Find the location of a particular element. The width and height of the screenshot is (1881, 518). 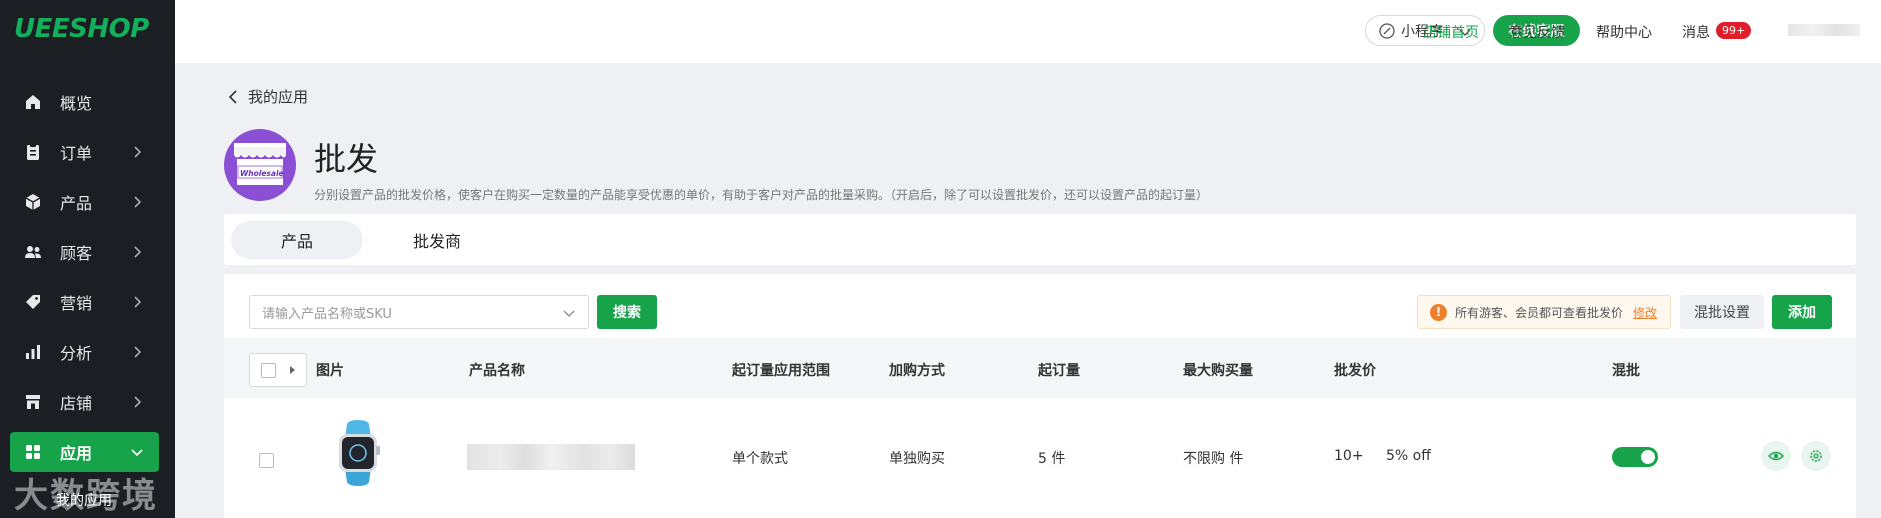

search-input: 请输入产品名称或SKU is located at coordinates (419, 312).